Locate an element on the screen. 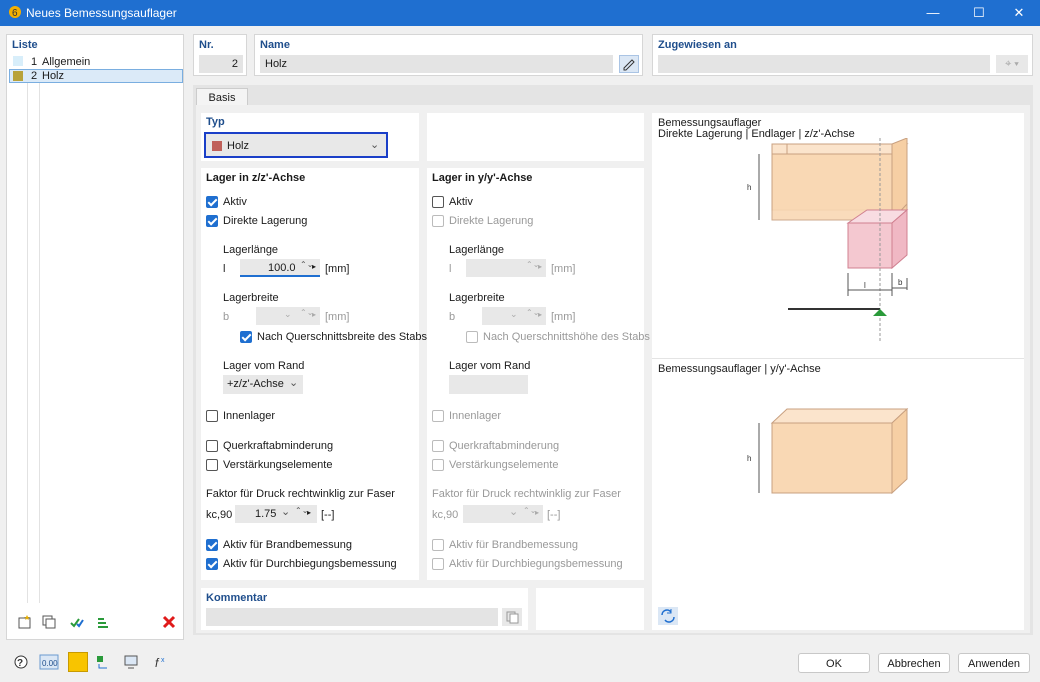  zz-laenge-input: 100.0 ⌃⌄ ▸ is located at coordinates (280, 268).